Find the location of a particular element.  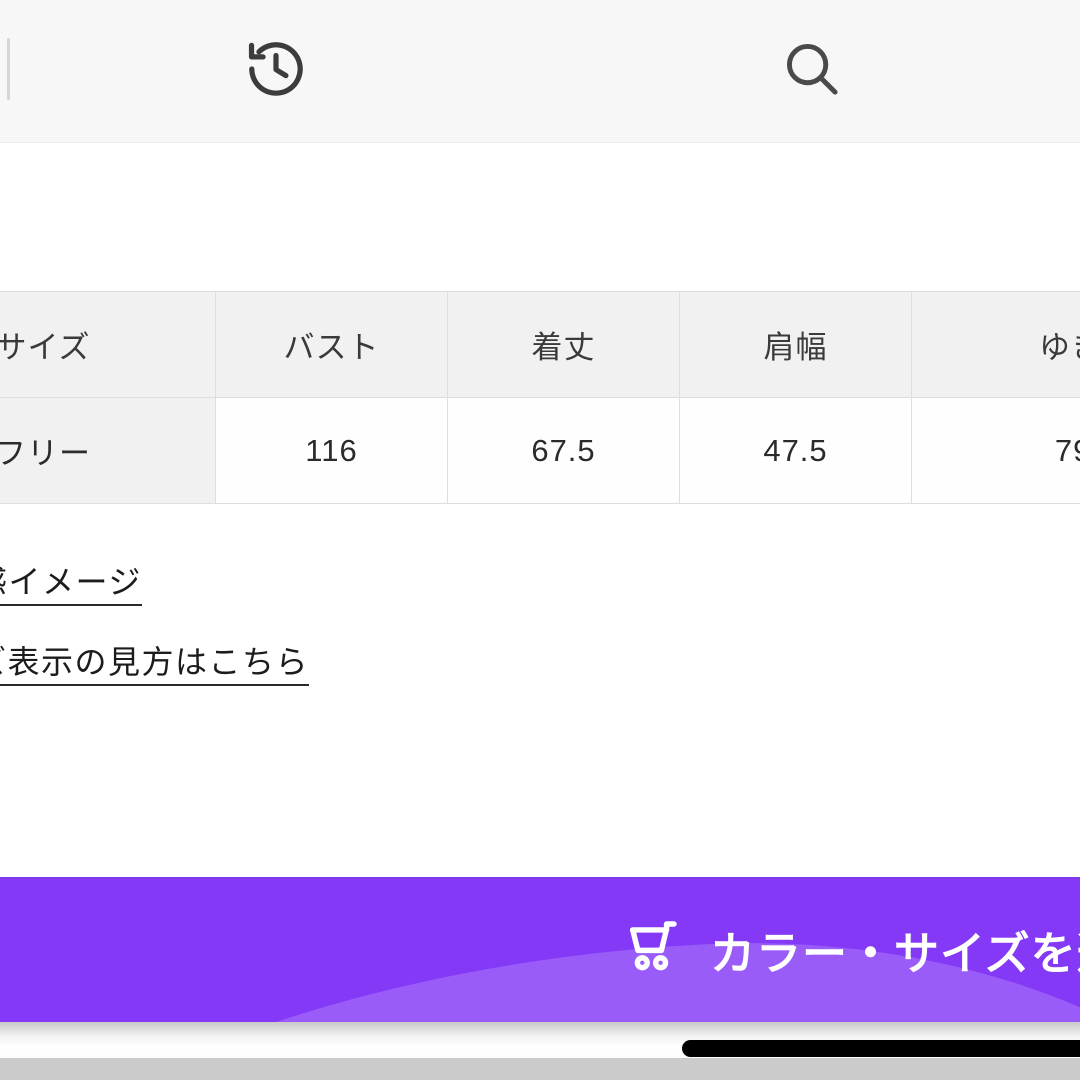

home-indicator is located at coordinates (881, 1048).